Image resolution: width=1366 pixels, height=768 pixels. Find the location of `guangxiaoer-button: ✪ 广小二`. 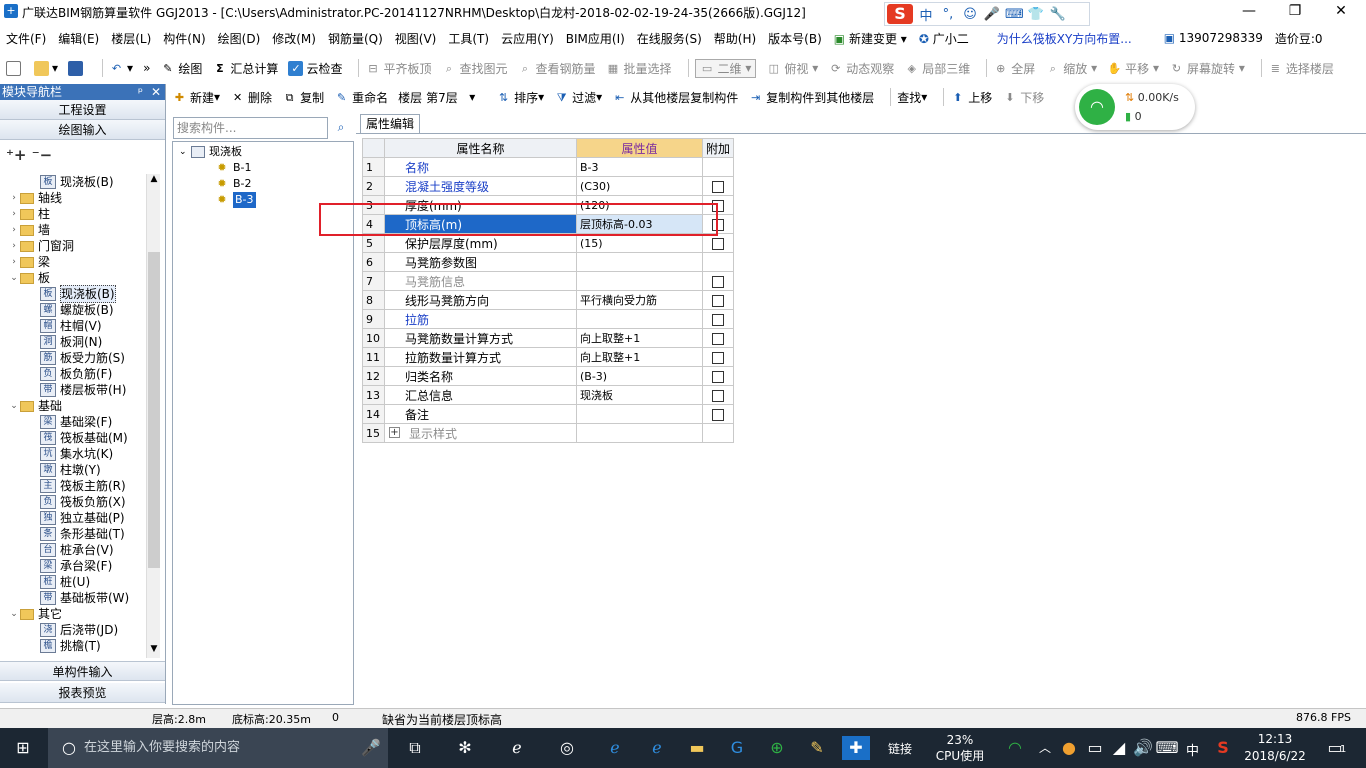

guangxiaoer-button: ✪ 广小二 is located at coordinates (944, 38).